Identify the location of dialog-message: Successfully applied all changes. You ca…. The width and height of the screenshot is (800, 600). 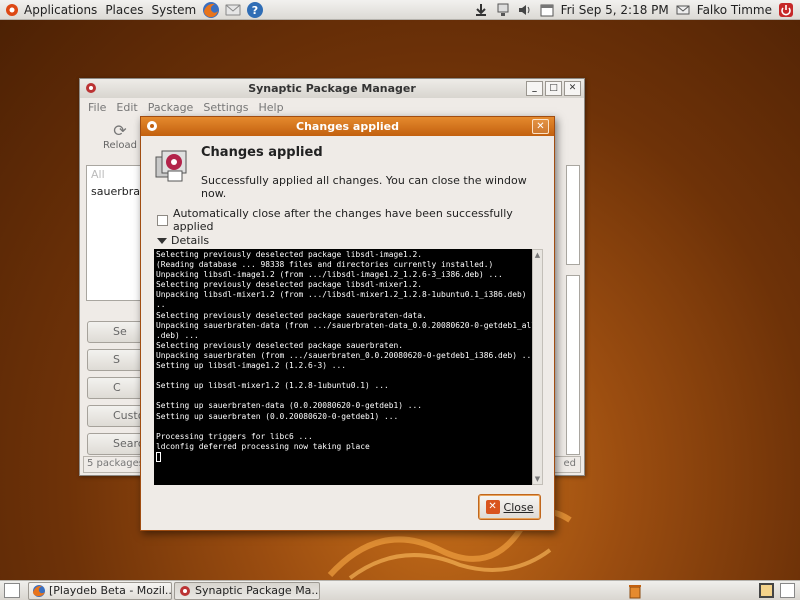
(364, 187).